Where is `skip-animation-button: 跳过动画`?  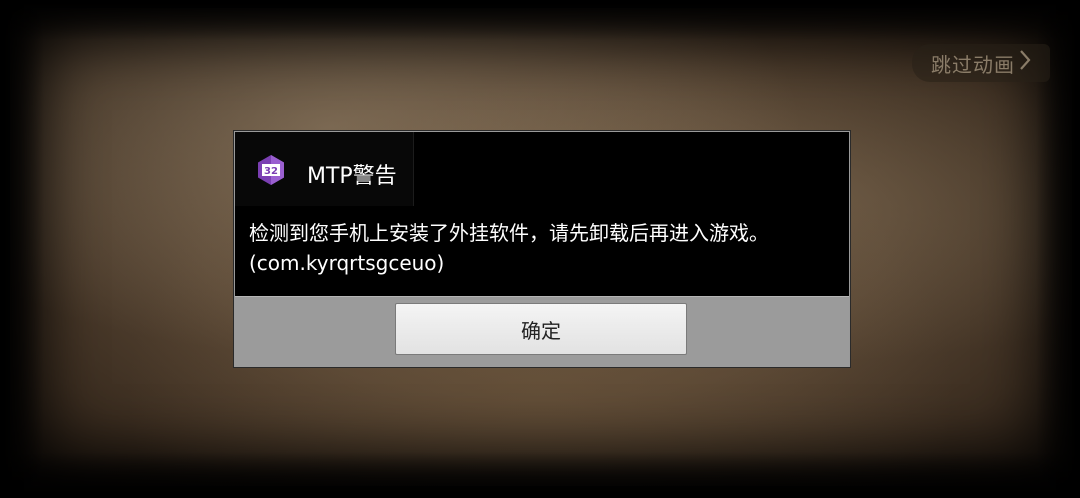 skip-animation-button: 跳过动画 is located at coordinates (981, 63).